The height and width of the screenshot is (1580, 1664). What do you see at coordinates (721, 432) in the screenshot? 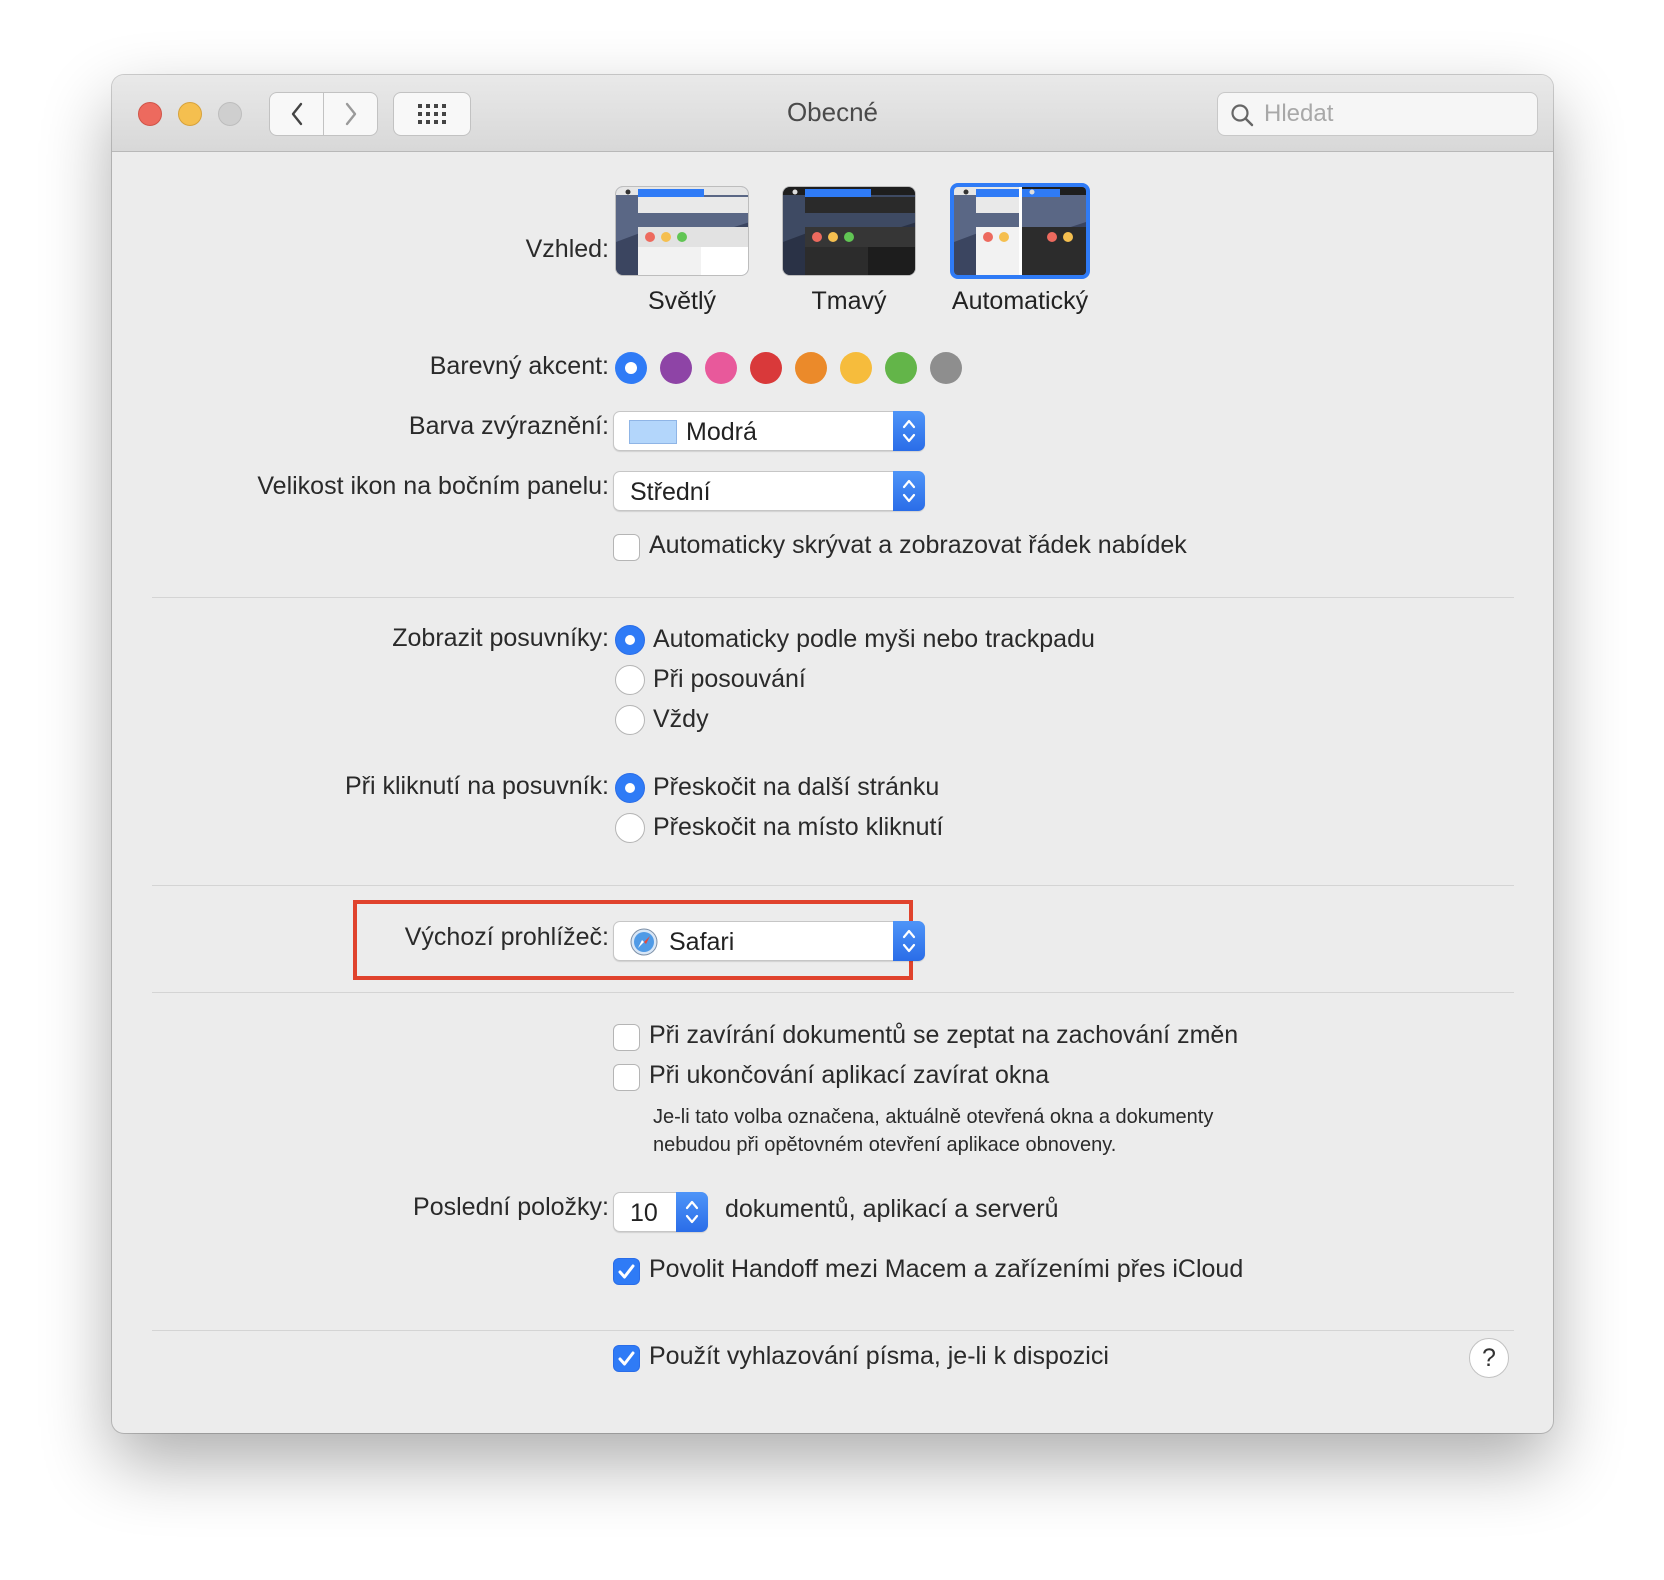
I see `highlight-color-value: Modrá` at bounding box center [721, 432].